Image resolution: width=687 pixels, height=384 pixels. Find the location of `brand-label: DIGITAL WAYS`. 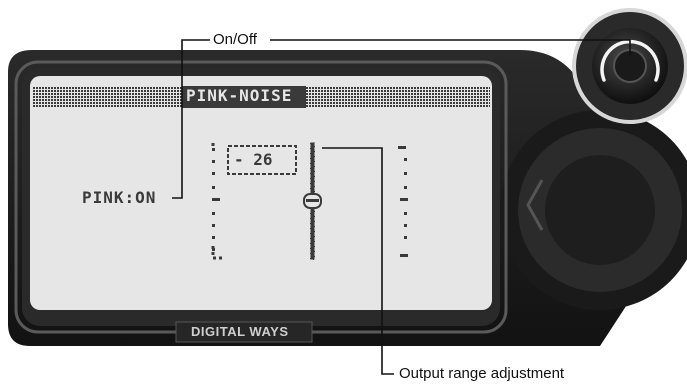

brand-label: DIGITAL WAYS is located at coordinates (240, 331).